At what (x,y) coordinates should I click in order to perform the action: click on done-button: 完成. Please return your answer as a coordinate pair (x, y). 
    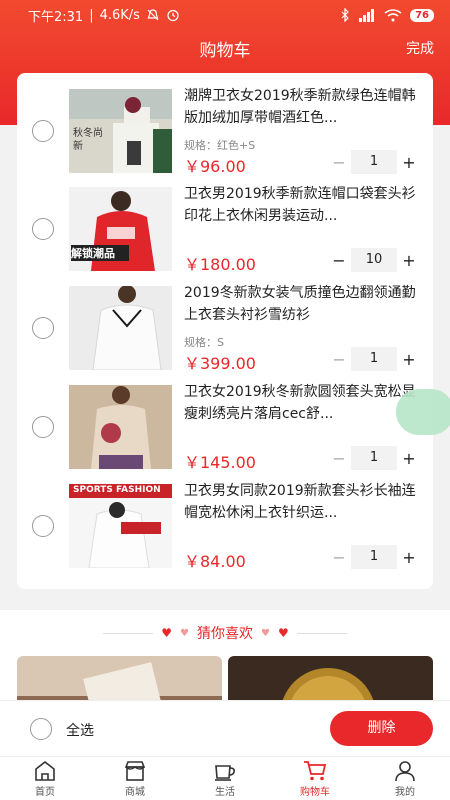
    Looking at the image, I should click on (420, 48).